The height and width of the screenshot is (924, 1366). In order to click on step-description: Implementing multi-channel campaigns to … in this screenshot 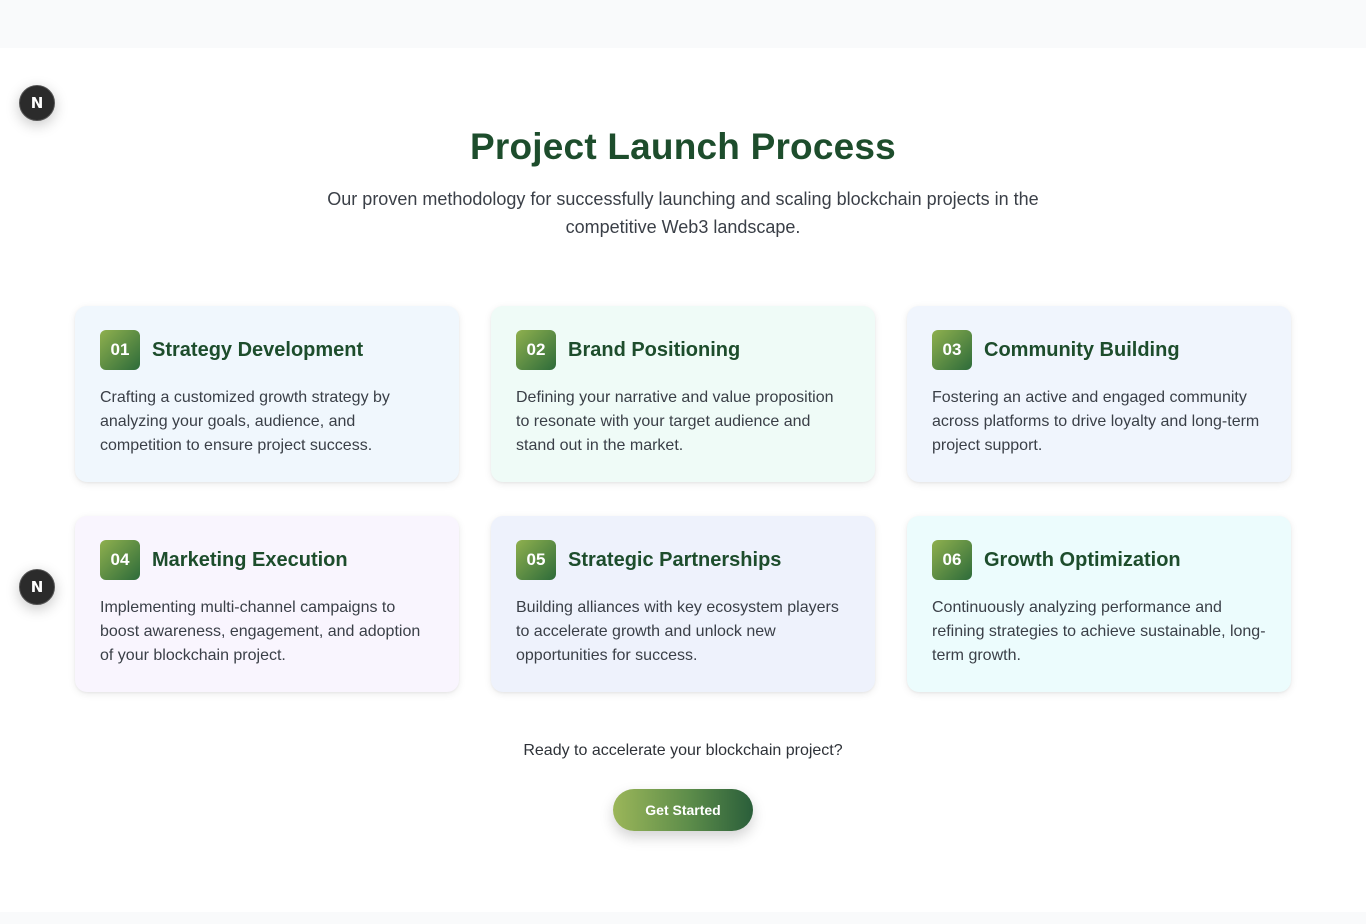, I will do `click(260, 631)`.